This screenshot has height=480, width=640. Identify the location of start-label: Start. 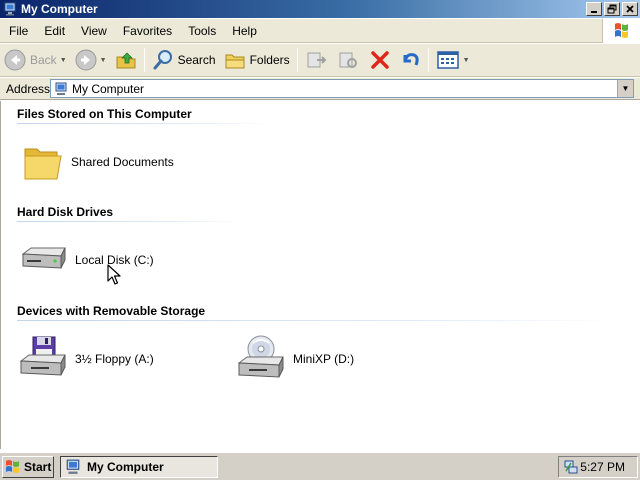
(38, 467).